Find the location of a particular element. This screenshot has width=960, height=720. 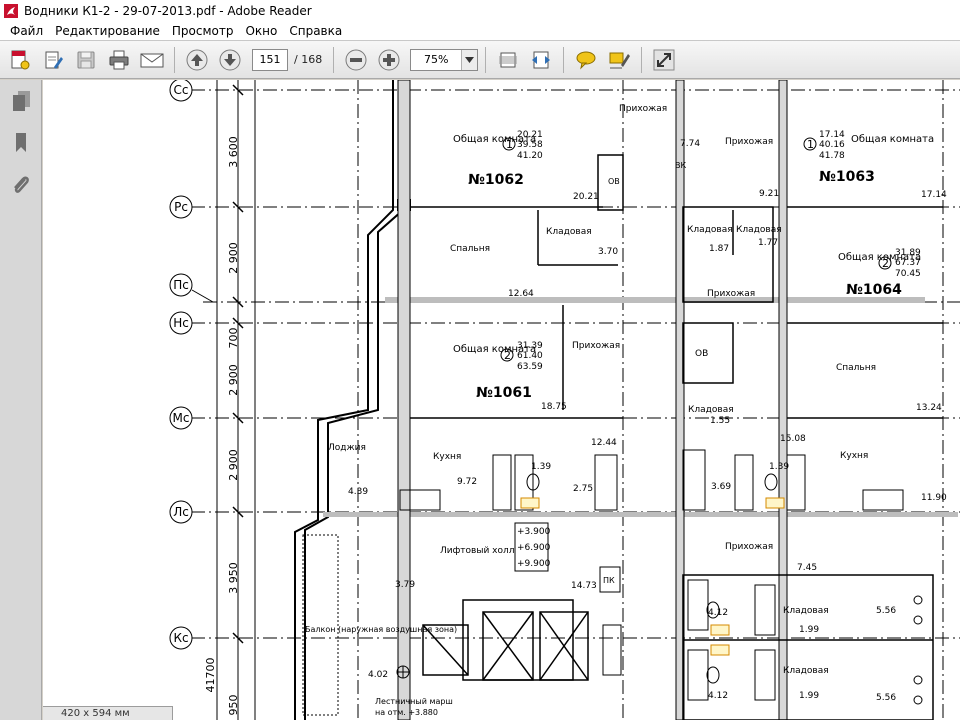

expand-arrows-icon is located at coordinates (664, 59).